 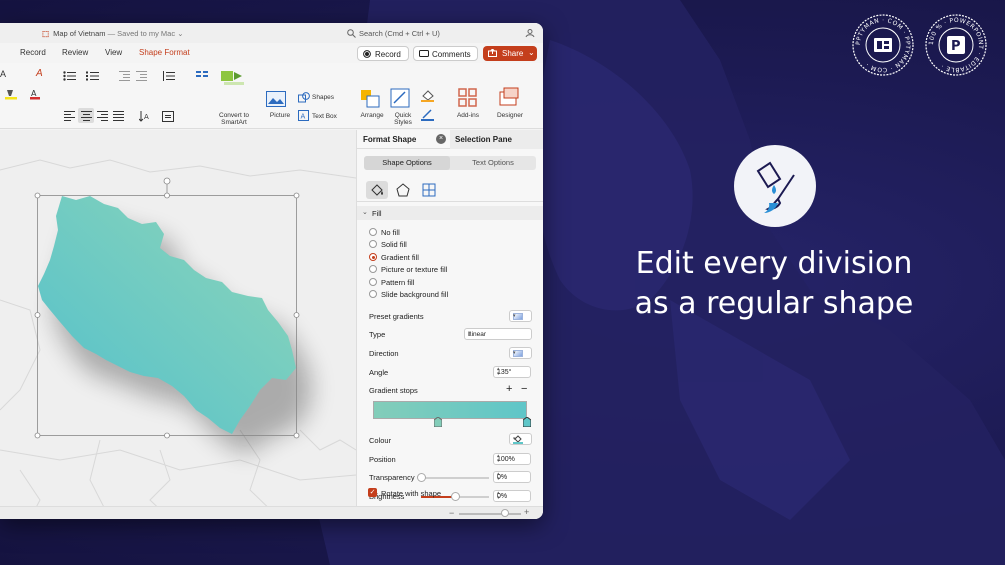 I want to click on fill-option-no-fill: No fill, so click(x=444, y=232).